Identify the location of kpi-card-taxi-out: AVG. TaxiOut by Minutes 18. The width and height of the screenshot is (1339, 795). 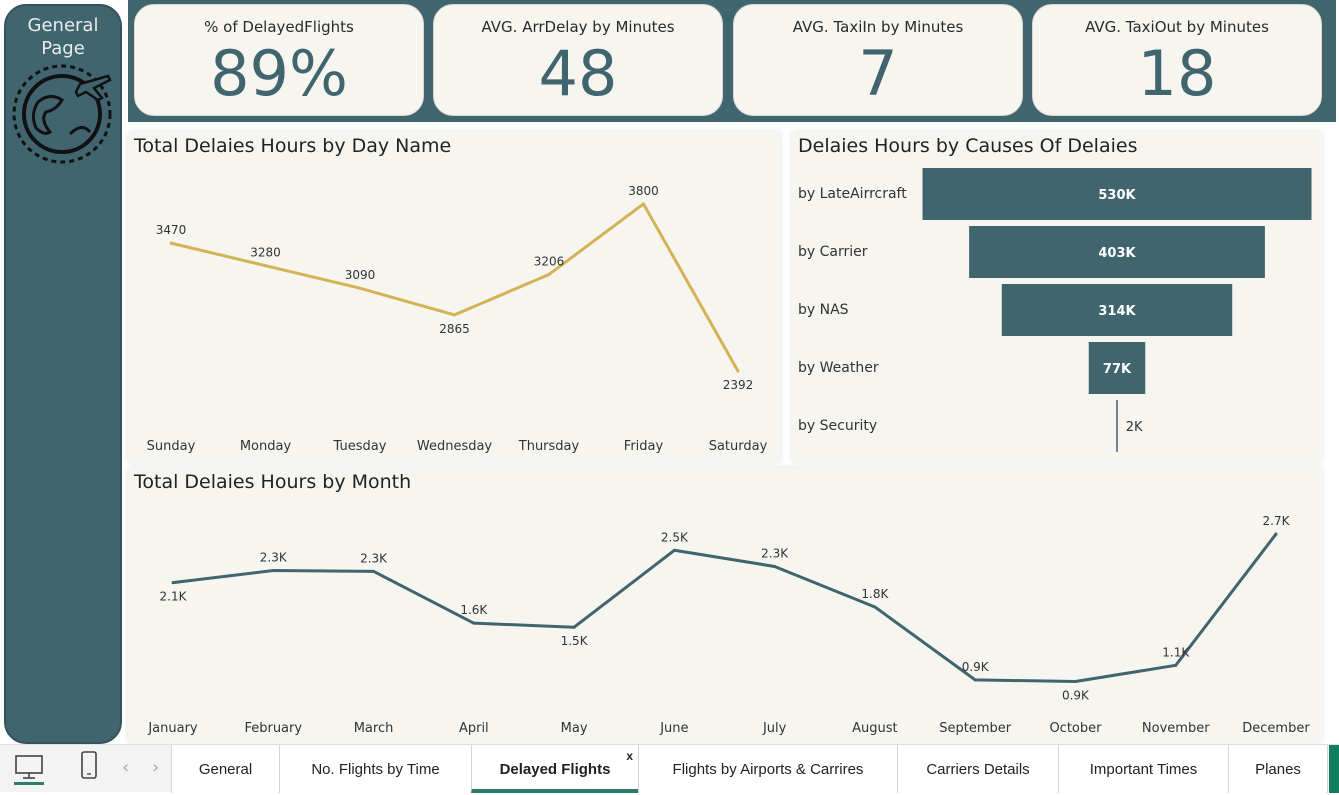
(1177, 60).